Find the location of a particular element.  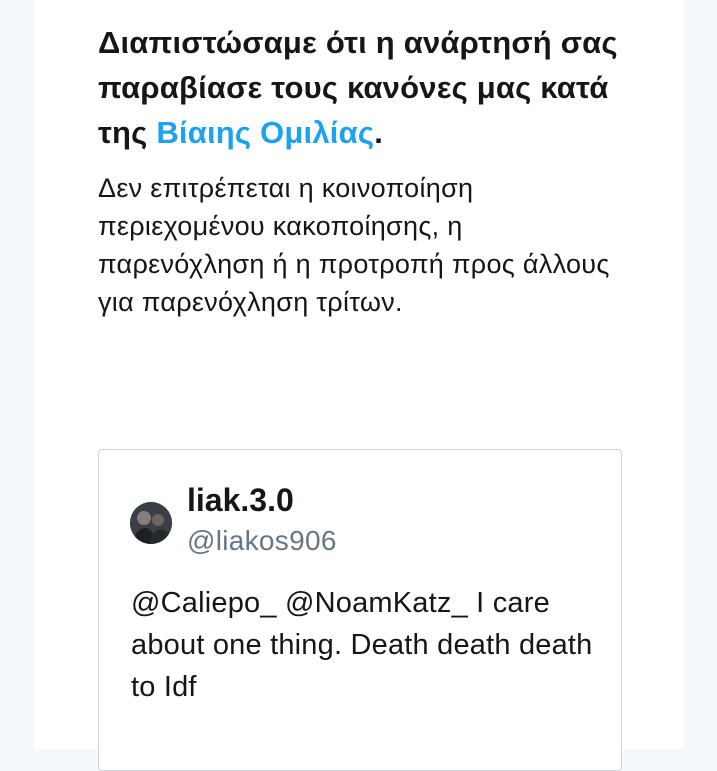

avatar is located at coordinates (151, 523).